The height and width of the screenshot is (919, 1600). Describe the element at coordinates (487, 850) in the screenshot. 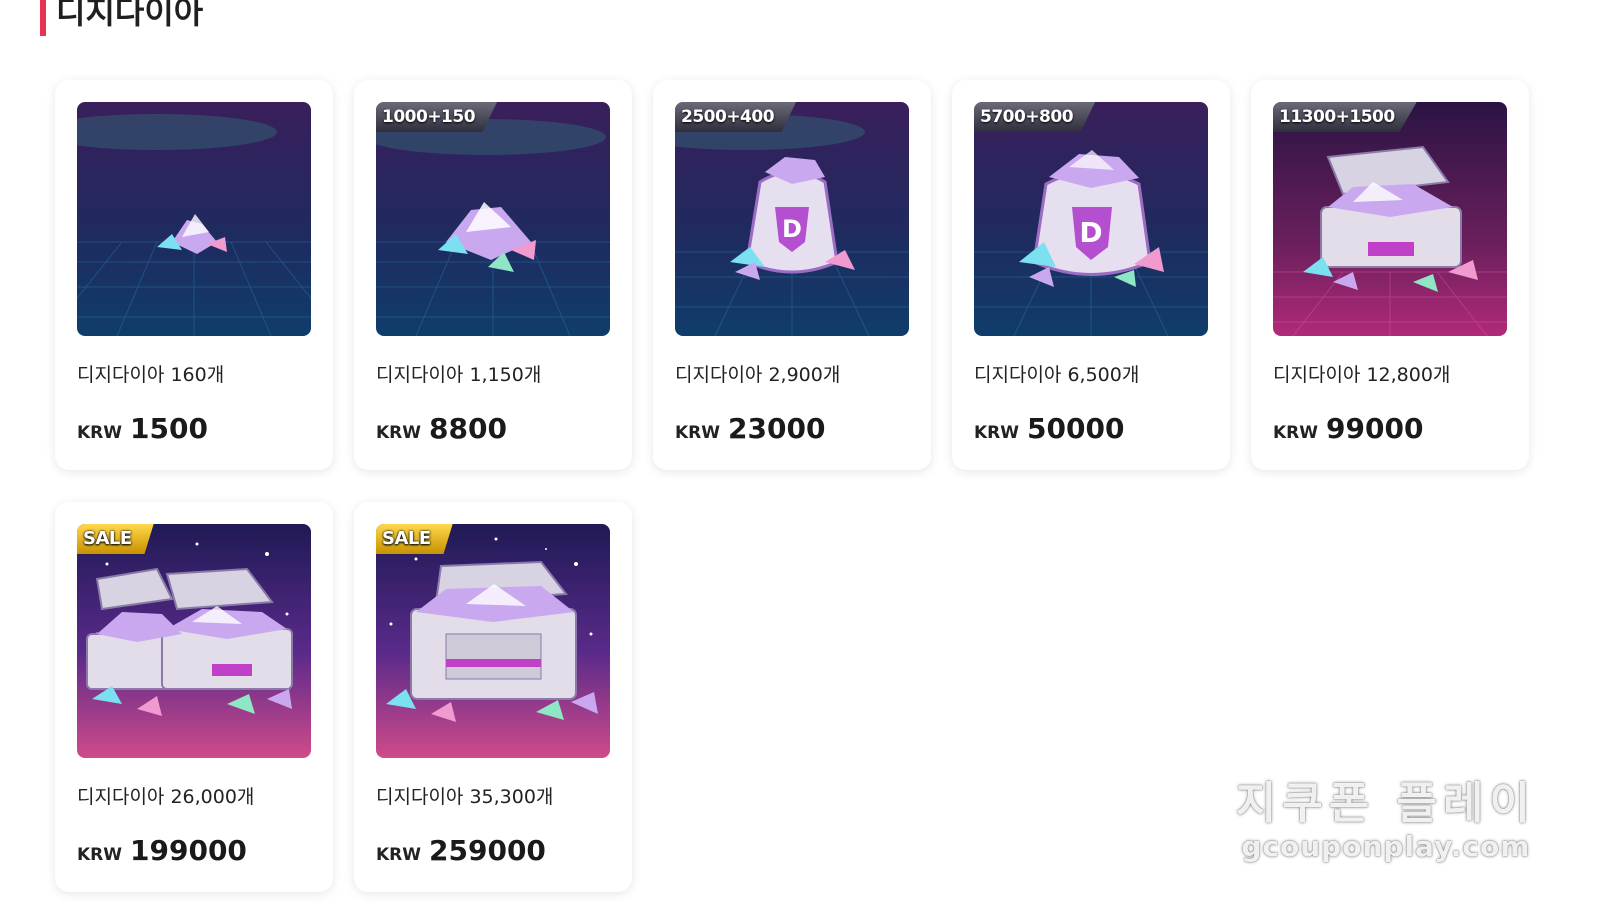

I see `price-value: 259000` at that location.